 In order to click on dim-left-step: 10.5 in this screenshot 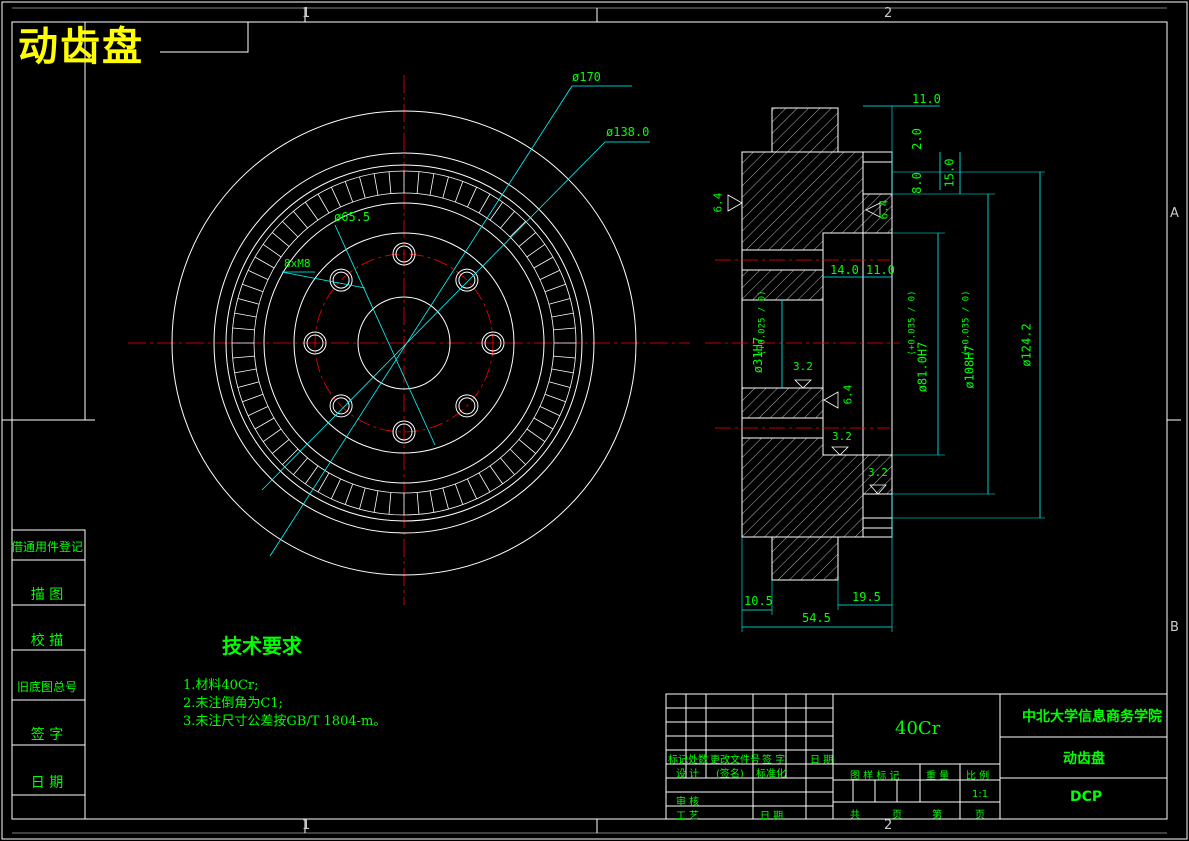, I will do `click(758, 601)`.